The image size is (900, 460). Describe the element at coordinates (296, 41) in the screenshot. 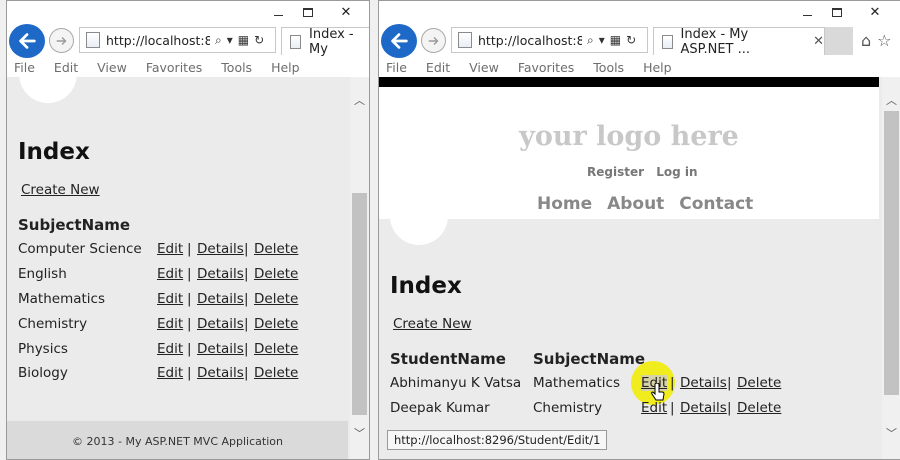

I see `tab-page-icon` at that location.